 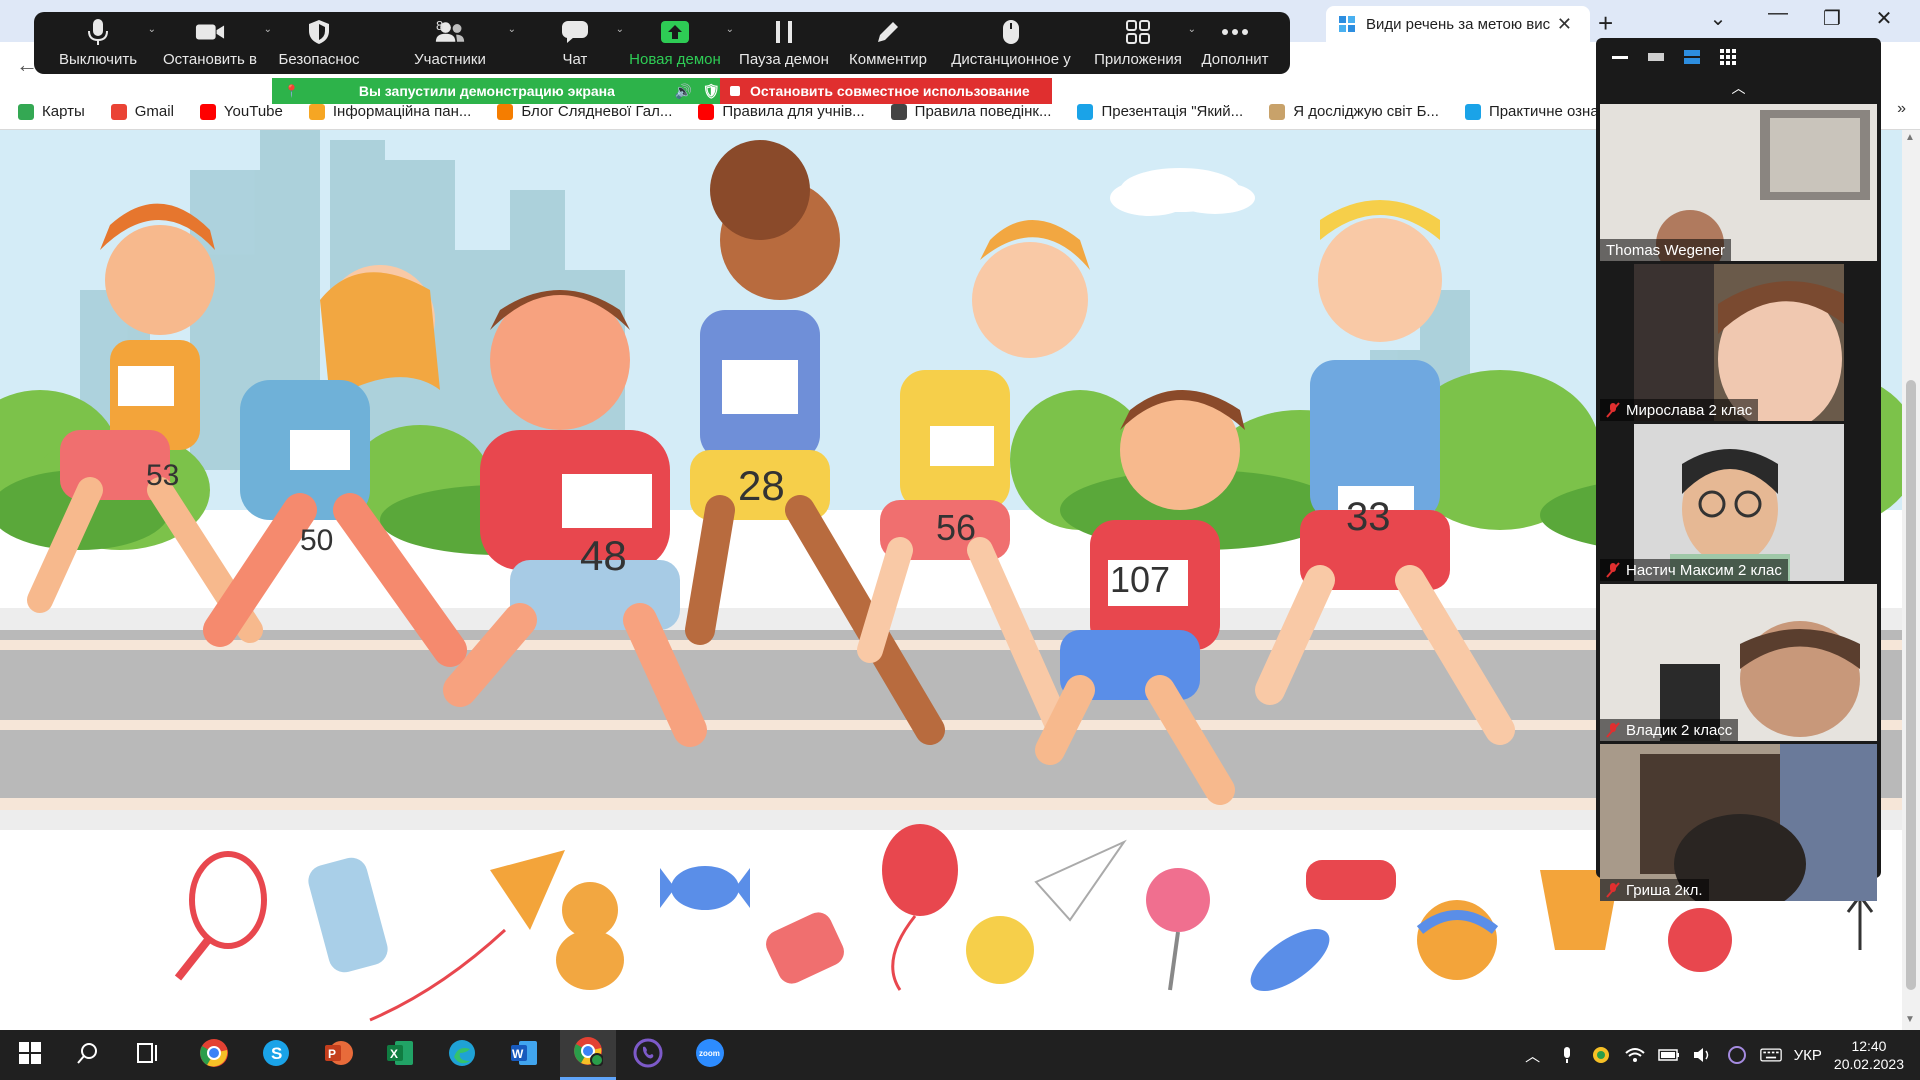 I want to click on more-button: Дополнит, so click(x=1235, y=43).